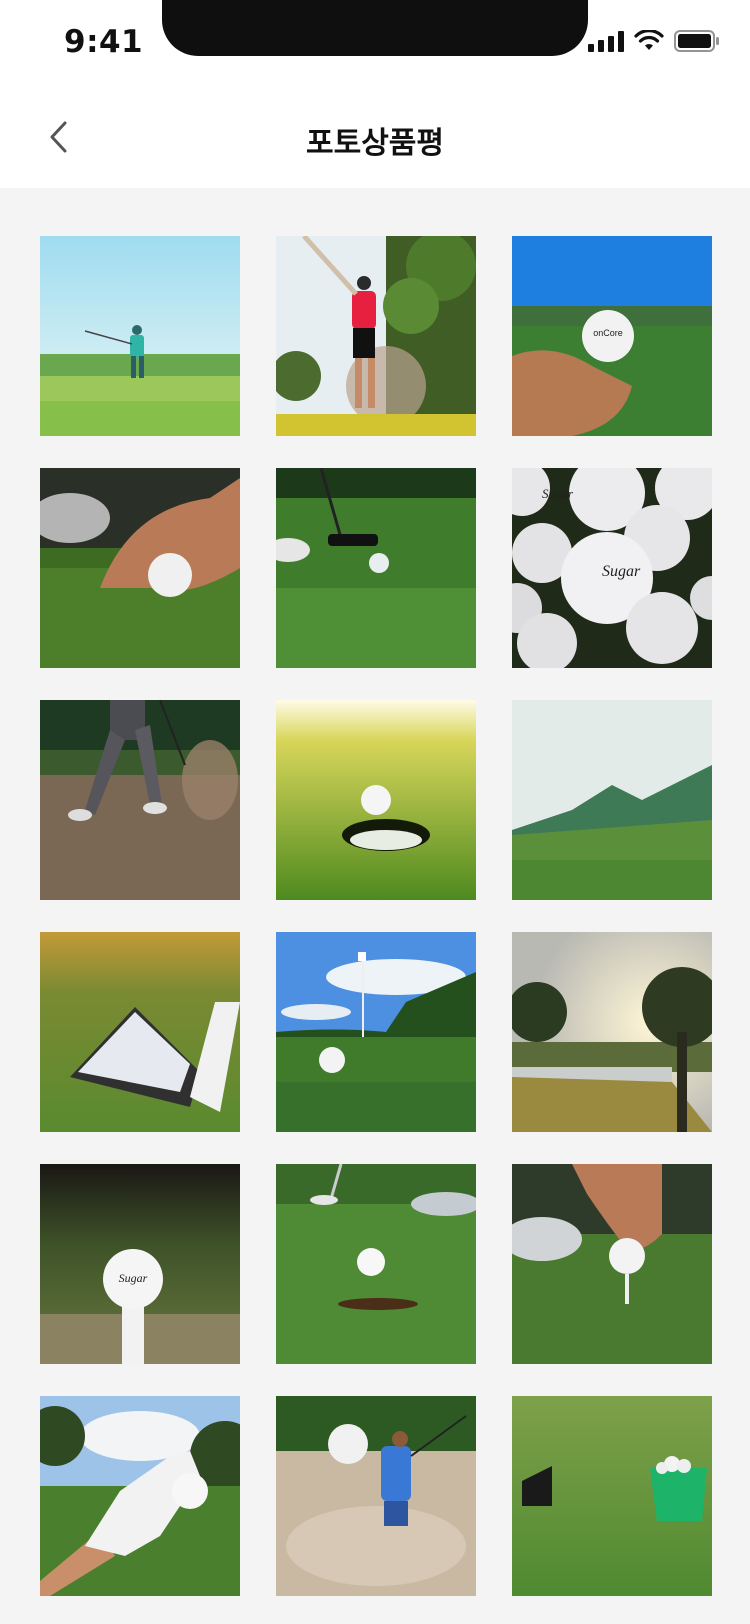  Describe the element at coordinates (375, 28) in the screenshot. I see `device-notch` at that location.